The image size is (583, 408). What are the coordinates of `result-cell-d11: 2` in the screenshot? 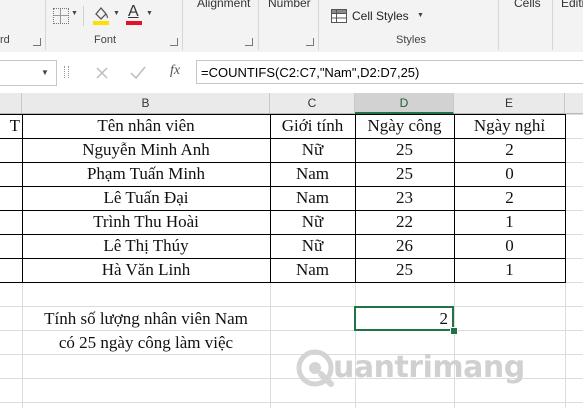 It's located at (404, 318).